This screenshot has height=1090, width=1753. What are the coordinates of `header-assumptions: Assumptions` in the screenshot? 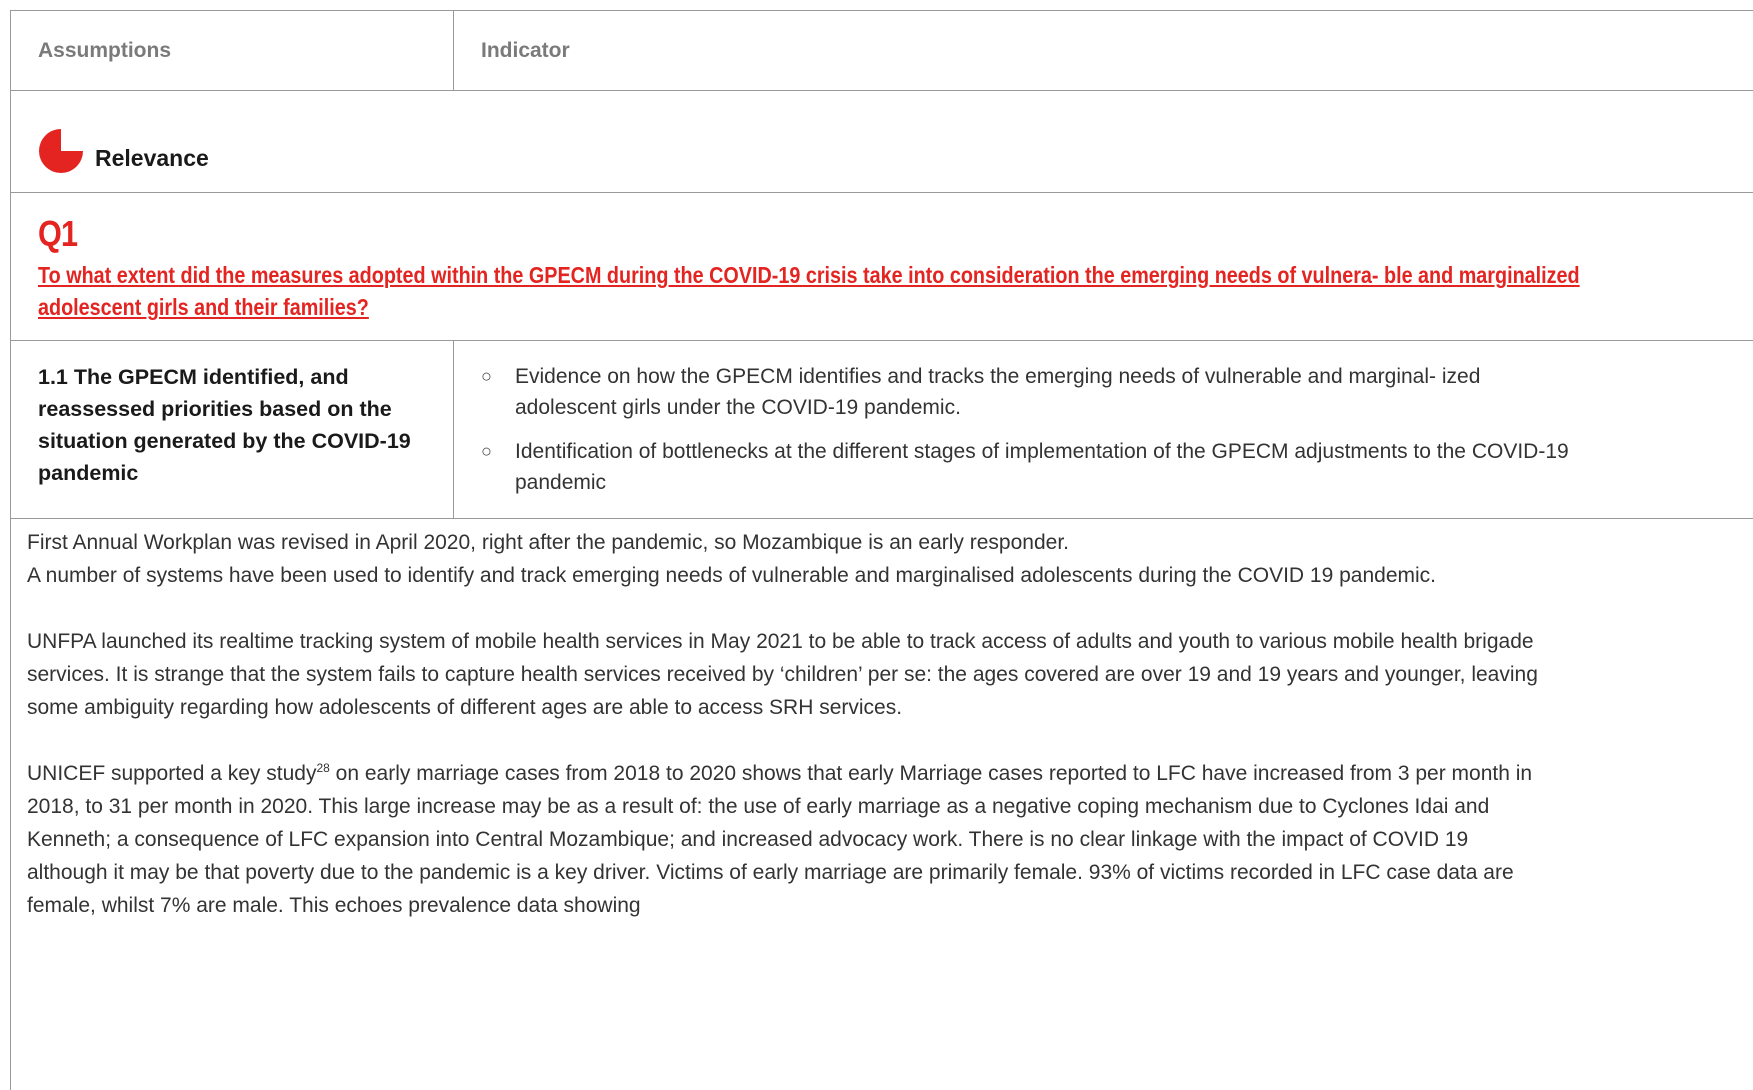 It's located at (105, 50).